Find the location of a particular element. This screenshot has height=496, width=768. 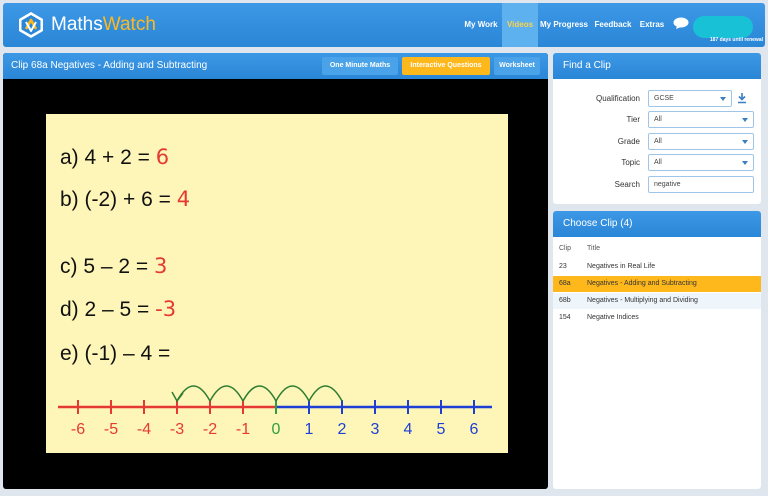

number-line-tick-label: -2 is located at coordinates (210, 429).